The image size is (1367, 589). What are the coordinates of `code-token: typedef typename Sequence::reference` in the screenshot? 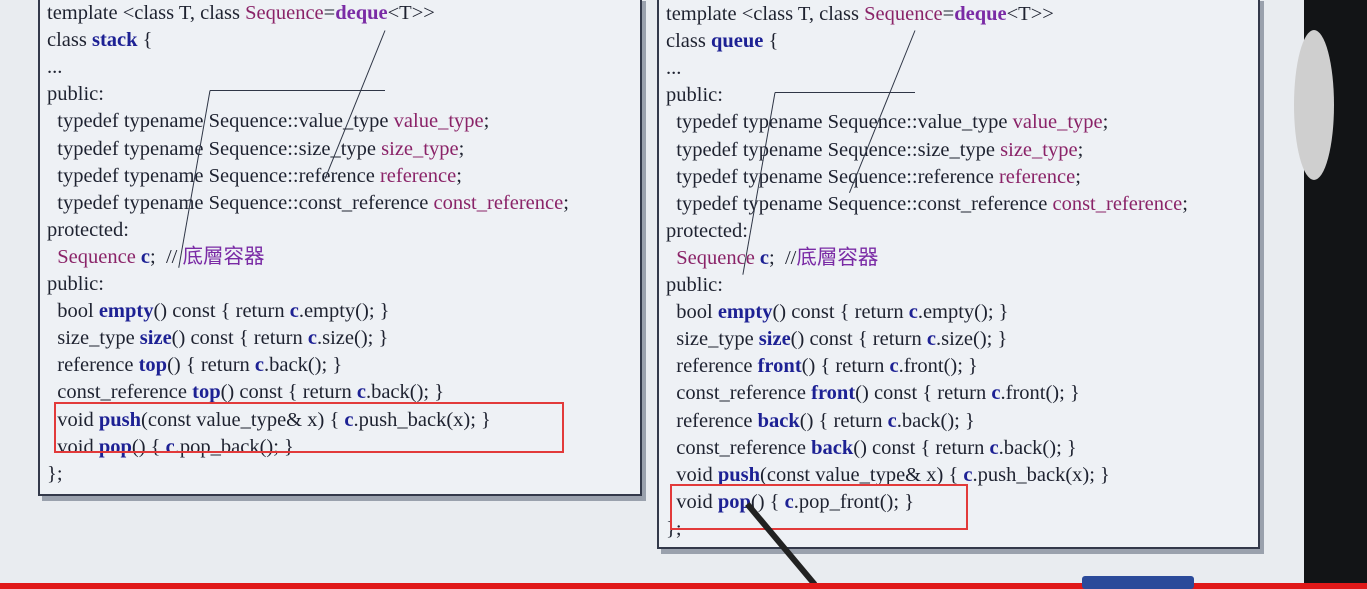 It's located at (832, 176).